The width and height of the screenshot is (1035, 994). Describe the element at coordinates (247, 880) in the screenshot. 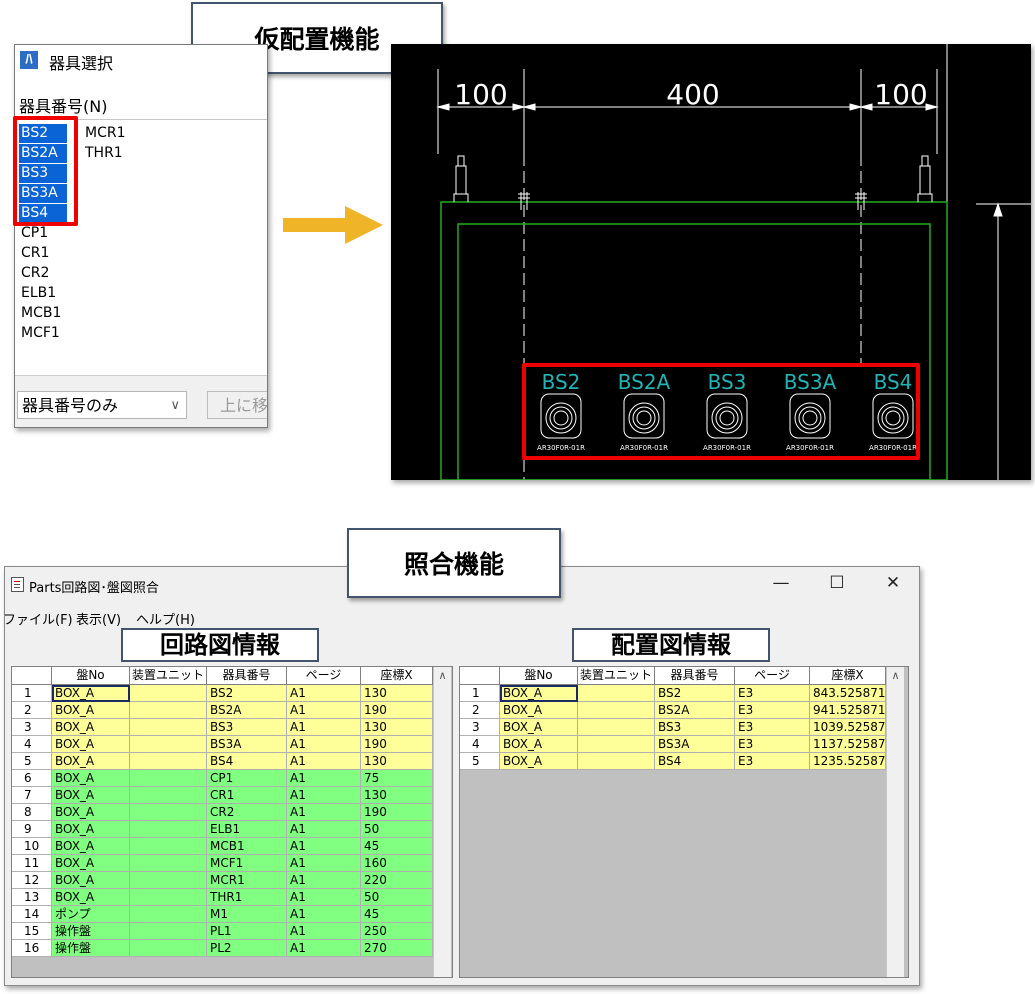

I see `cell-id: MCR1` at that location.